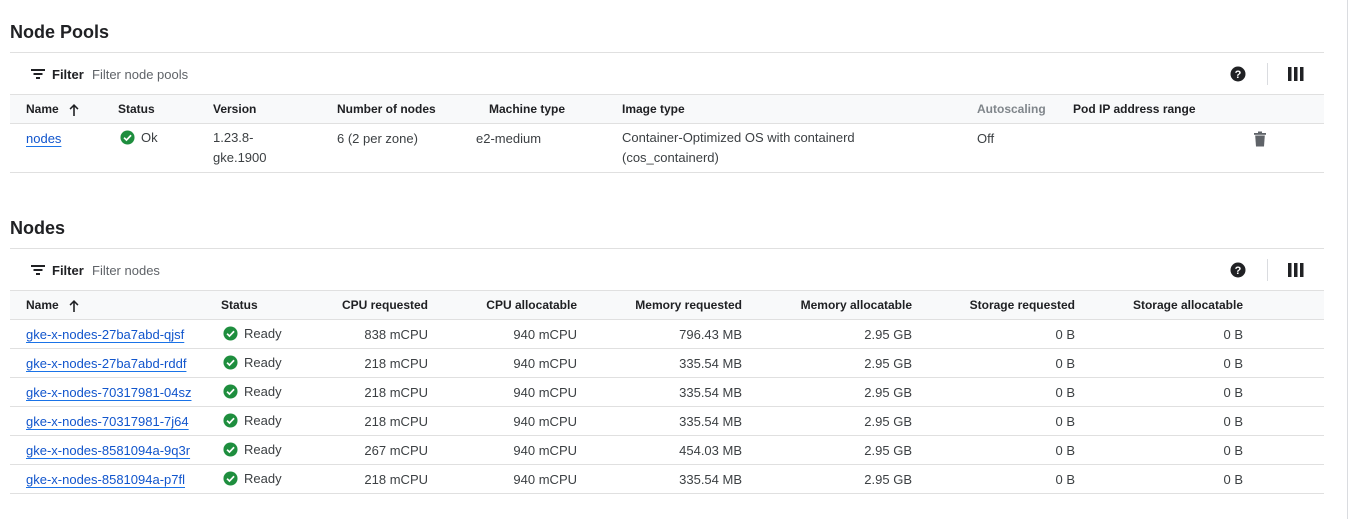 This screenshot has width=1350, height=519. Describe the element at coordinates (386, 109) in the screenshot. I see `column-header-number-of-nodes: Number of nodes` at that location.